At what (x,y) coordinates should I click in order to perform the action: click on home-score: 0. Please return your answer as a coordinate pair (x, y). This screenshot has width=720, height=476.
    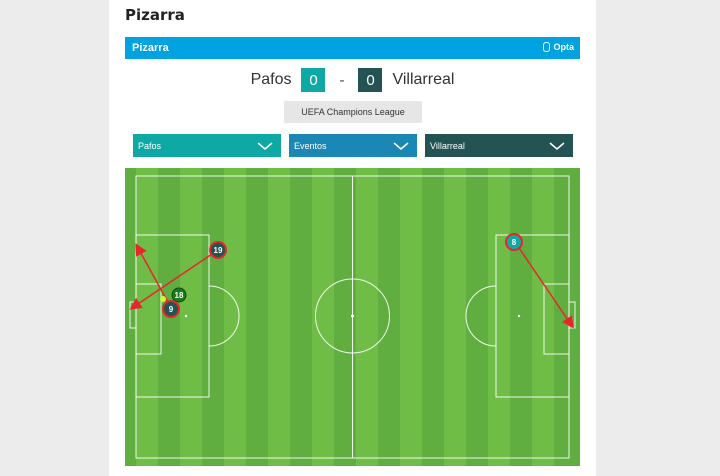
    Looking at the image, I should click on (313, 80).